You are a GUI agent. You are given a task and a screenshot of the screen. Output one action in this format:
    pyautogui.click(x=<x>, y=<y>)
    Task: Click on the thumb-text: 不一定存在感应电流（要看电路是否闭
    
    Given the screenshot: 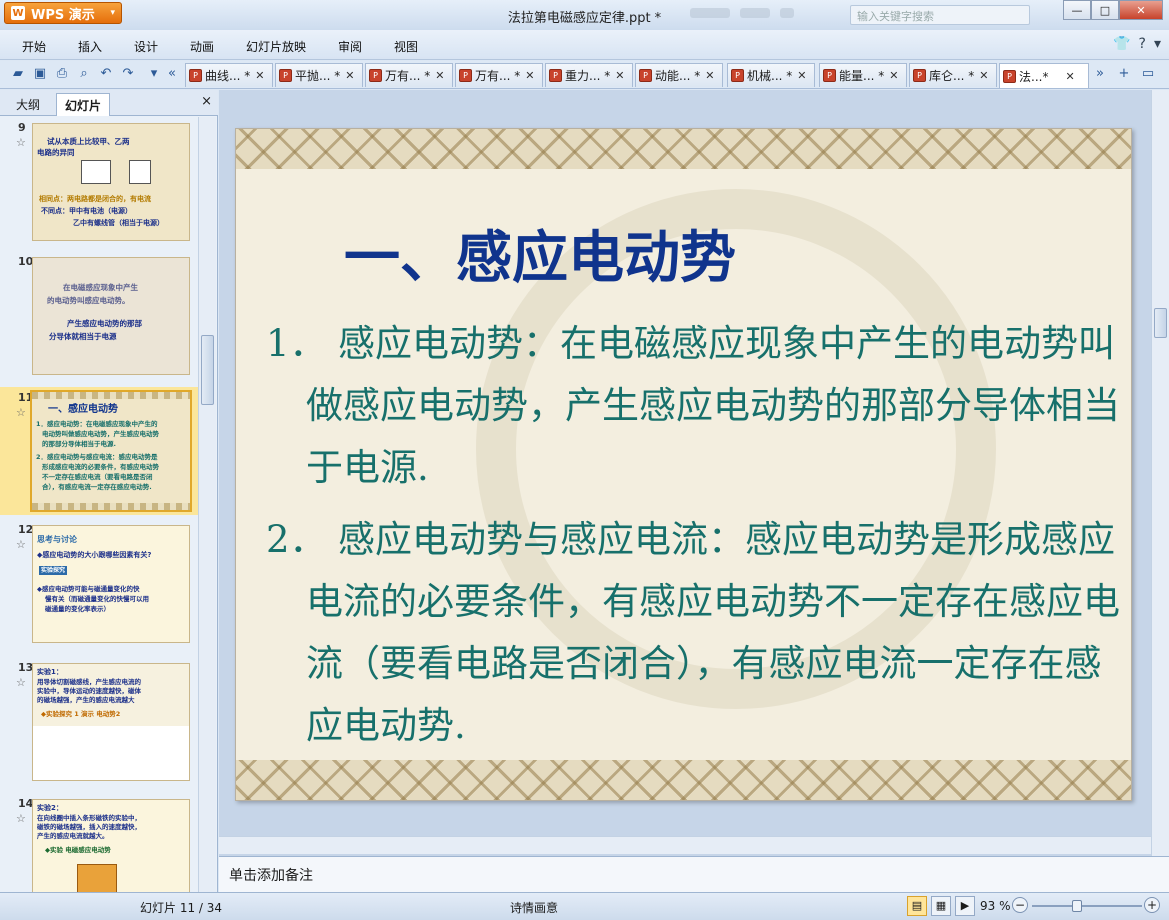 What is the action you would take?
    pyautogui.click(x=97, y=477)
    